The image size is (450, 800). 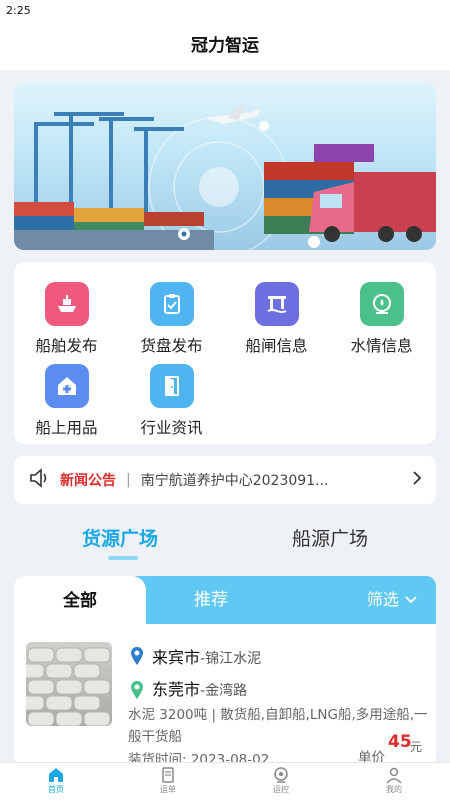 I want to click on menu-item-lock-info: 船闸信息, so click(x=276, y=319).